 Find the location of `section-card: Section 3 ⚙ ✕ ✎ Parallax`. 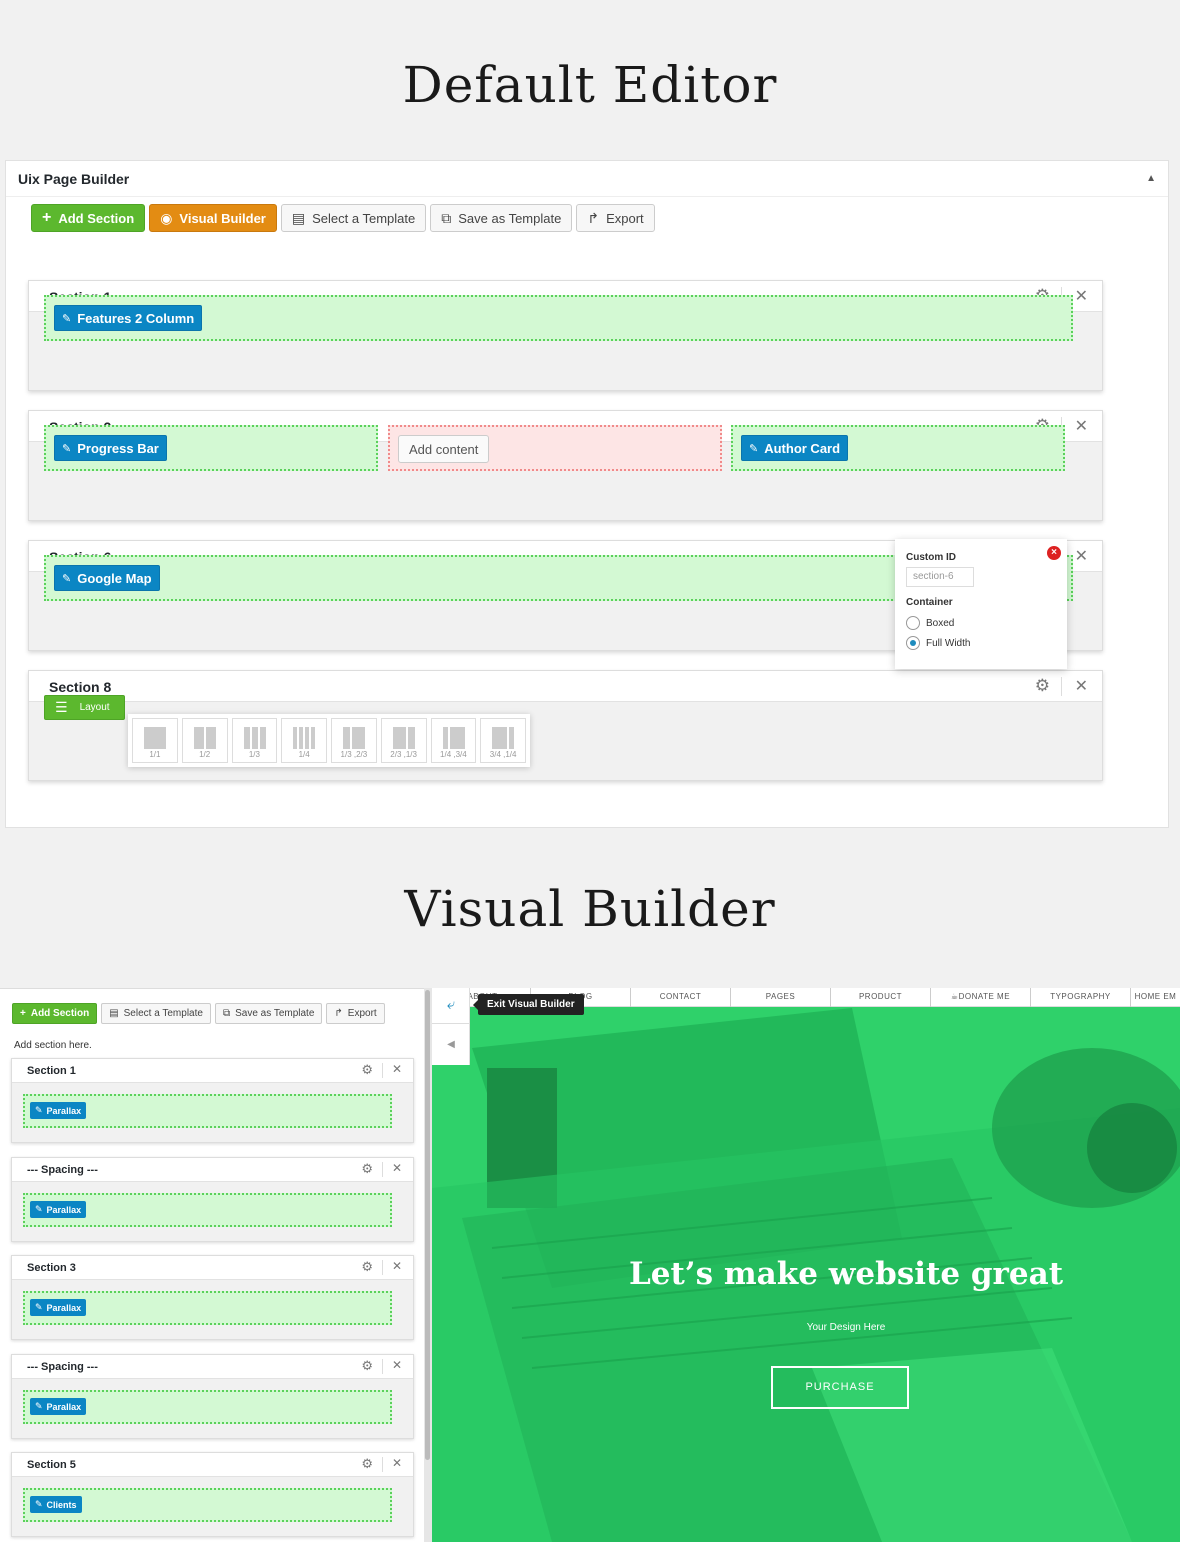

section-card: Section 3 ⚙ ✕ ✎ Parallax is located at coordinates (212, 1297).